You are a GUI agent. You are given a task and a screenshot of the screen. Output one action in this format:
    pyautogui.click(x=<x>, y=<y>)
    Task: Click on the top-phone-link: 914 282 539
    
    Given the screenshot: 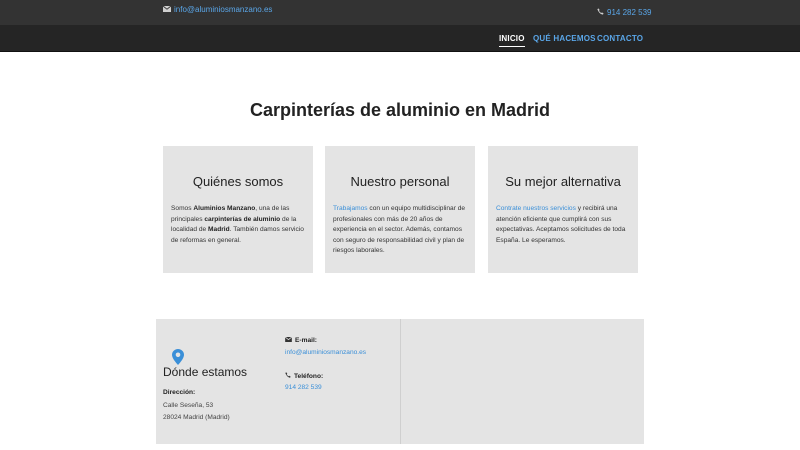 What is the action you would take?
    pyautogui.click(x=624, y=12)
    